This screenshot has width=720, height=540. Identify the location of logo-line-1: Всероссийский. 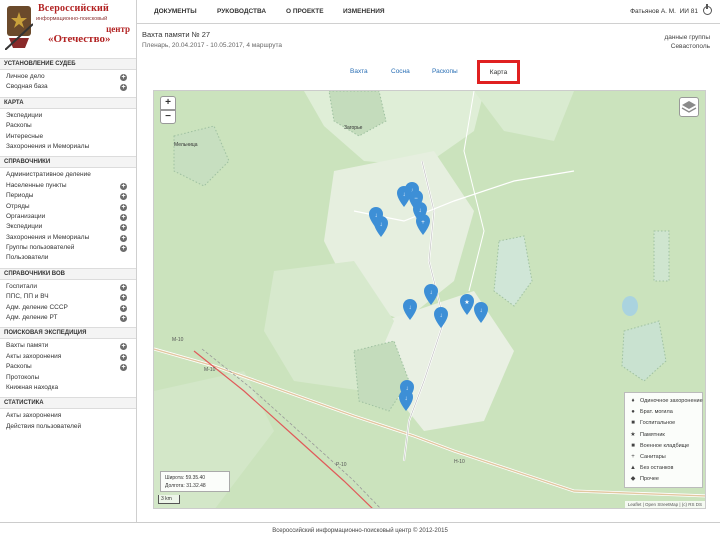
(73, 8).